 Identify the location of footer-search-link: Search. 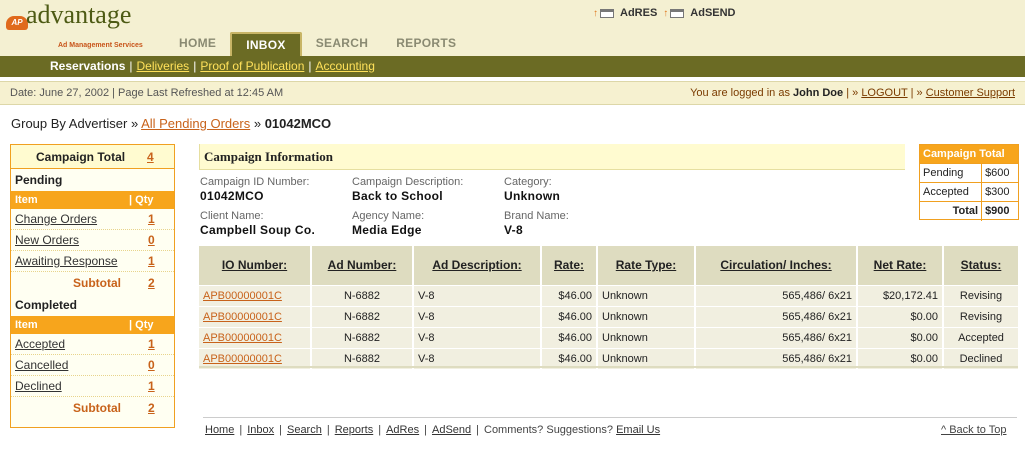
(304, 430).